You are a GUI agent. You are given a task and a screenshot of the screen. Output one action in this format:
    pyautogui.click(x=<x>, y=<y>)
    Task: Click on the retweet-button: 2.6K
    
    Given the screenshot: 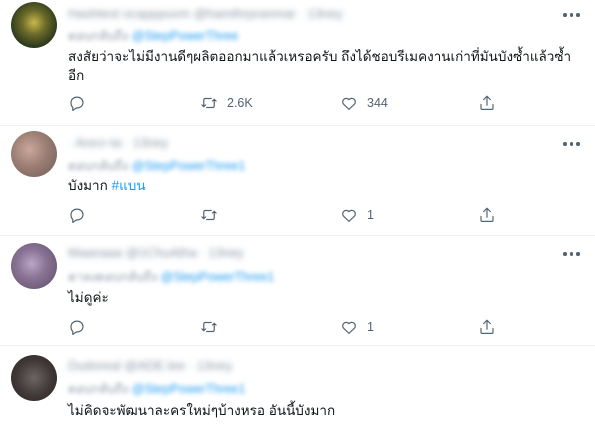 What is the action you would take?
    pyautogui.click(x=226, y=103)
    